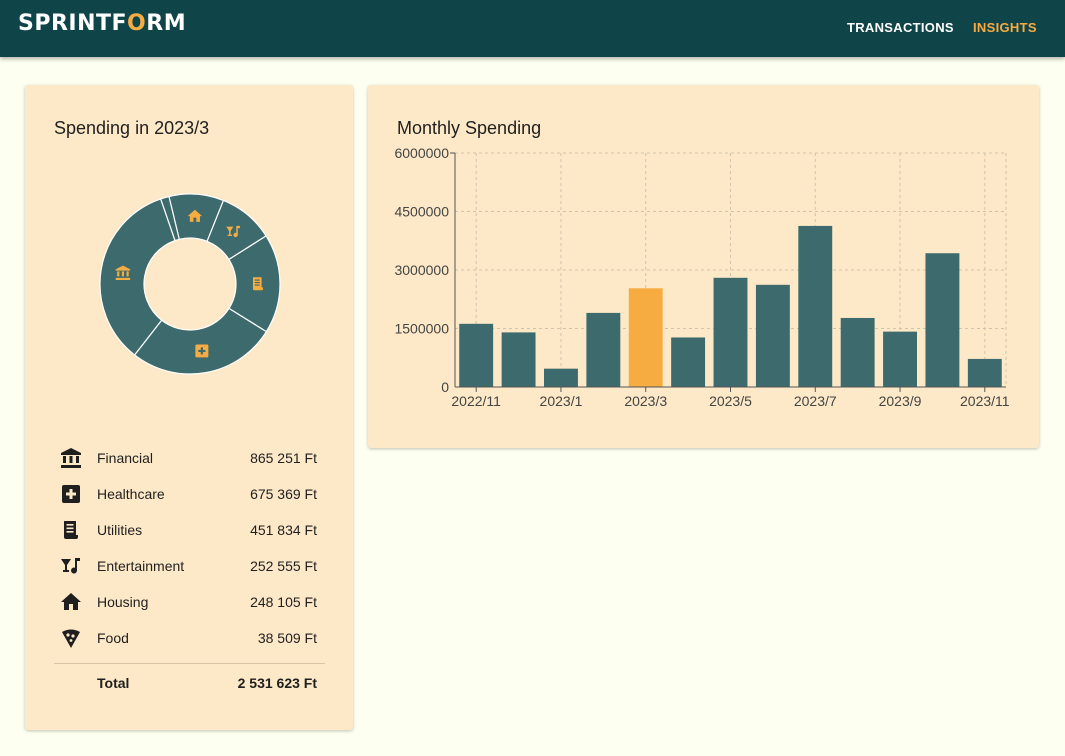  Describe the element at coordinates (476, 401) in the screenshot. I see `x-tick-label: 2022/11` at that location.